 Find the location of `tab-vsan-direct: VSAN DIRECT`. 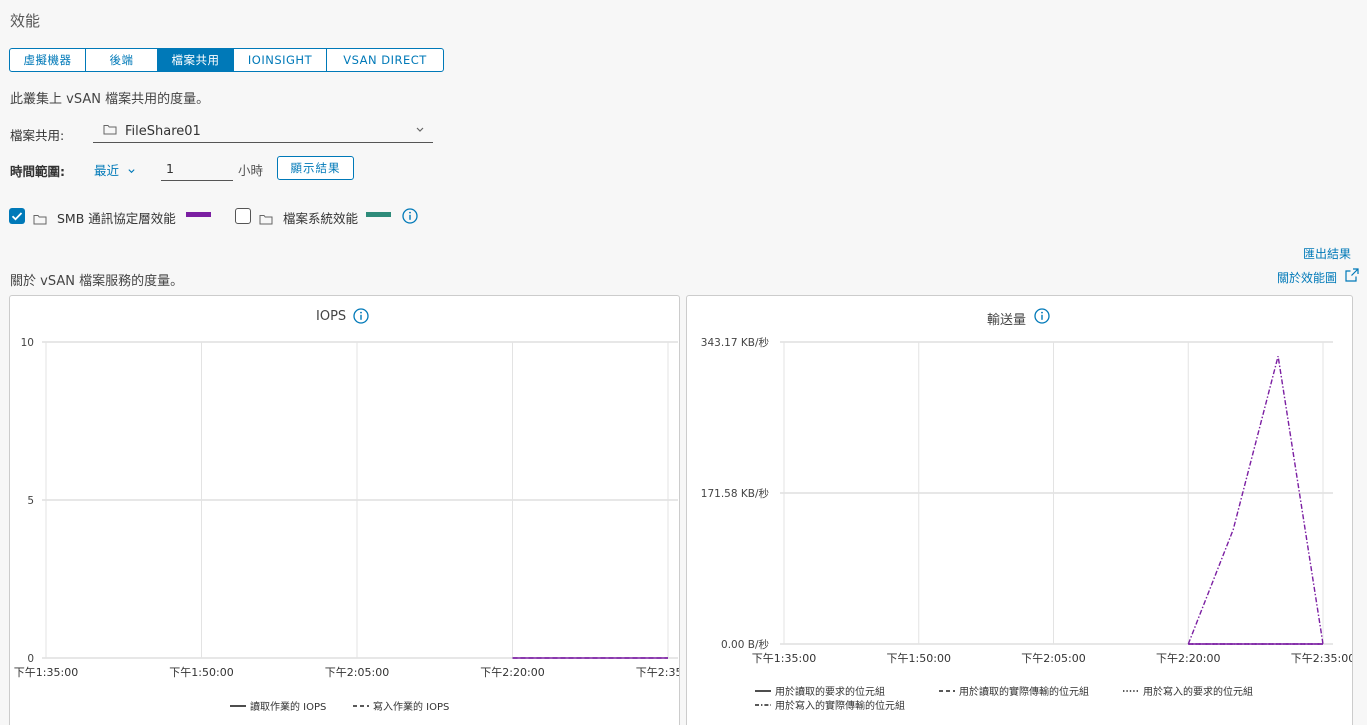

tab-vsan-direct: VSAN DIRECT is located at coordinates (385, 60).